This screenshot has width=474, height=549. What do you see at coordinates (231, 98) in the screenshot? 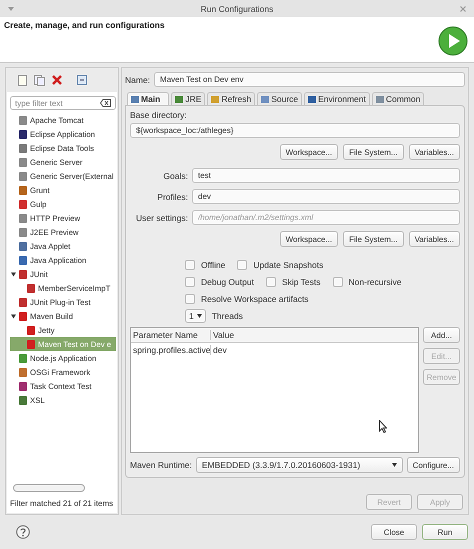
I see `tab: Refresh` at bounding box center [231, 98].